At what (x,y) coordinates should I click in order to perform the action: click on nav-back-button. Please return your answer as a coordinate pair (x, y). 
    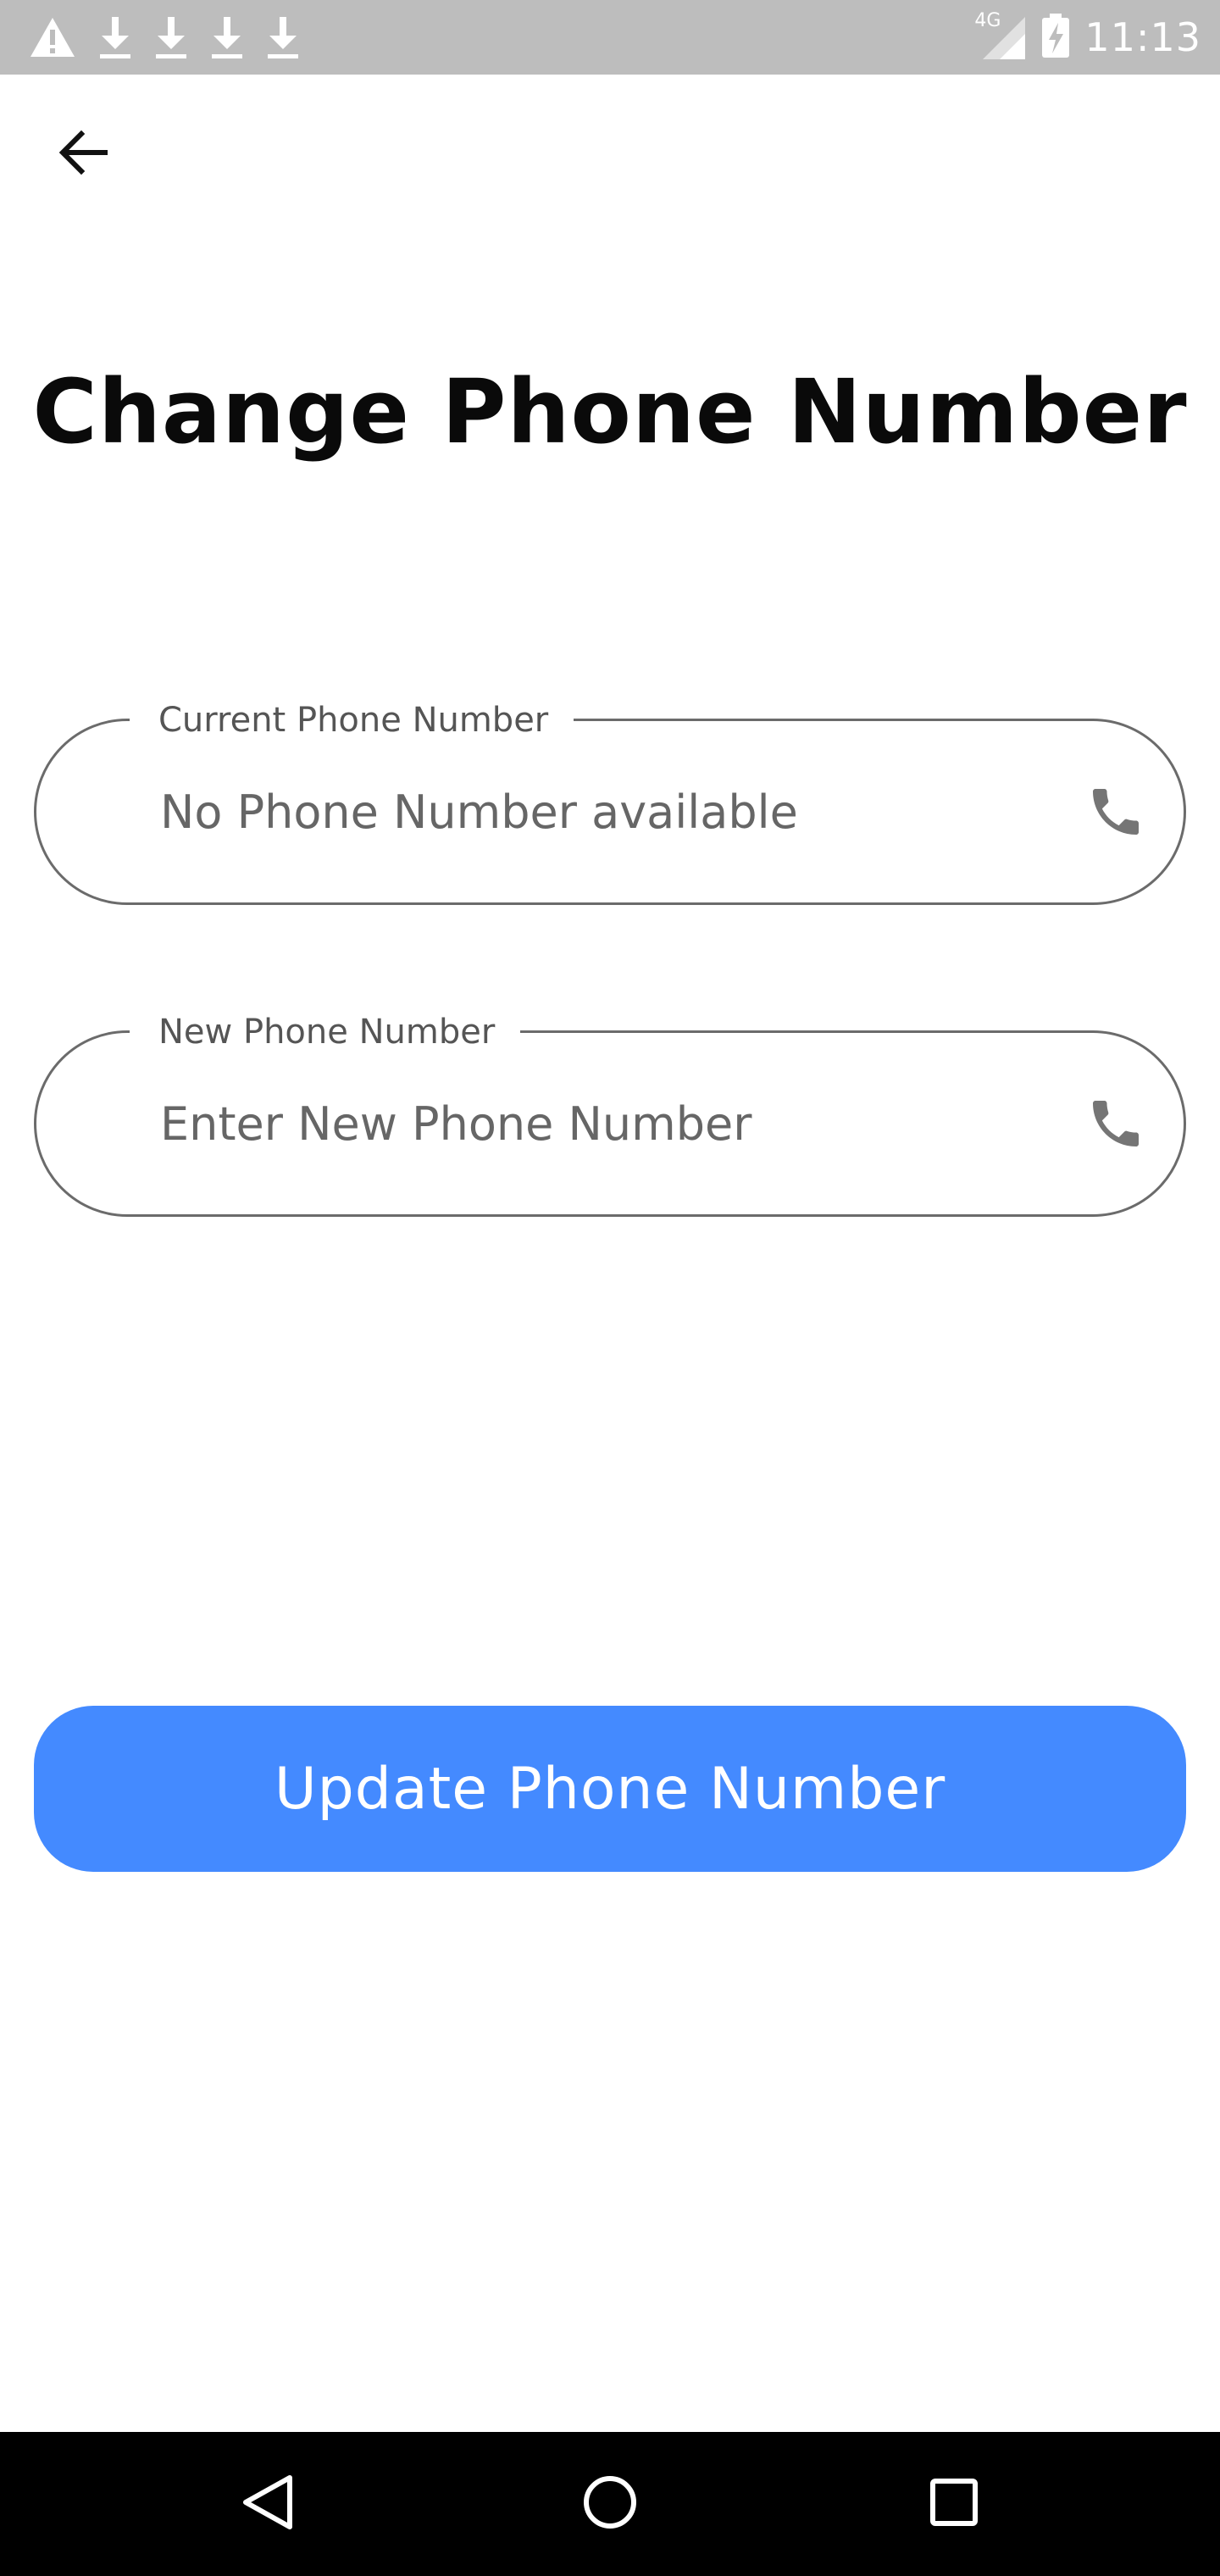
    Looking at the image, I should click on (267, 2504).